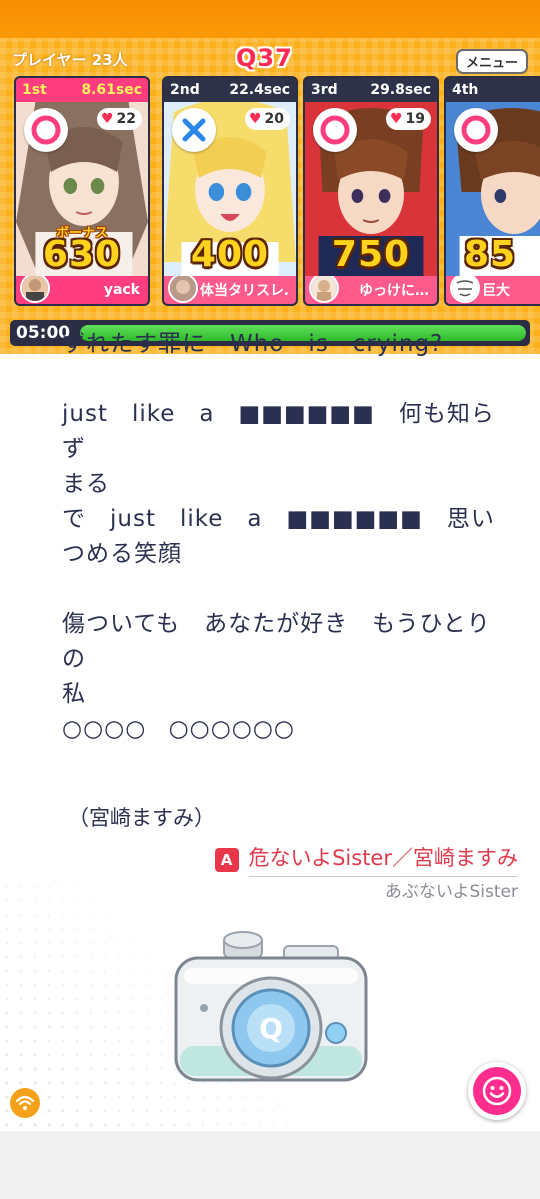 The height and width of the screenshot is (1199, 540). I want to click on hearts-badge: ♥ 19, so click(408, 119).